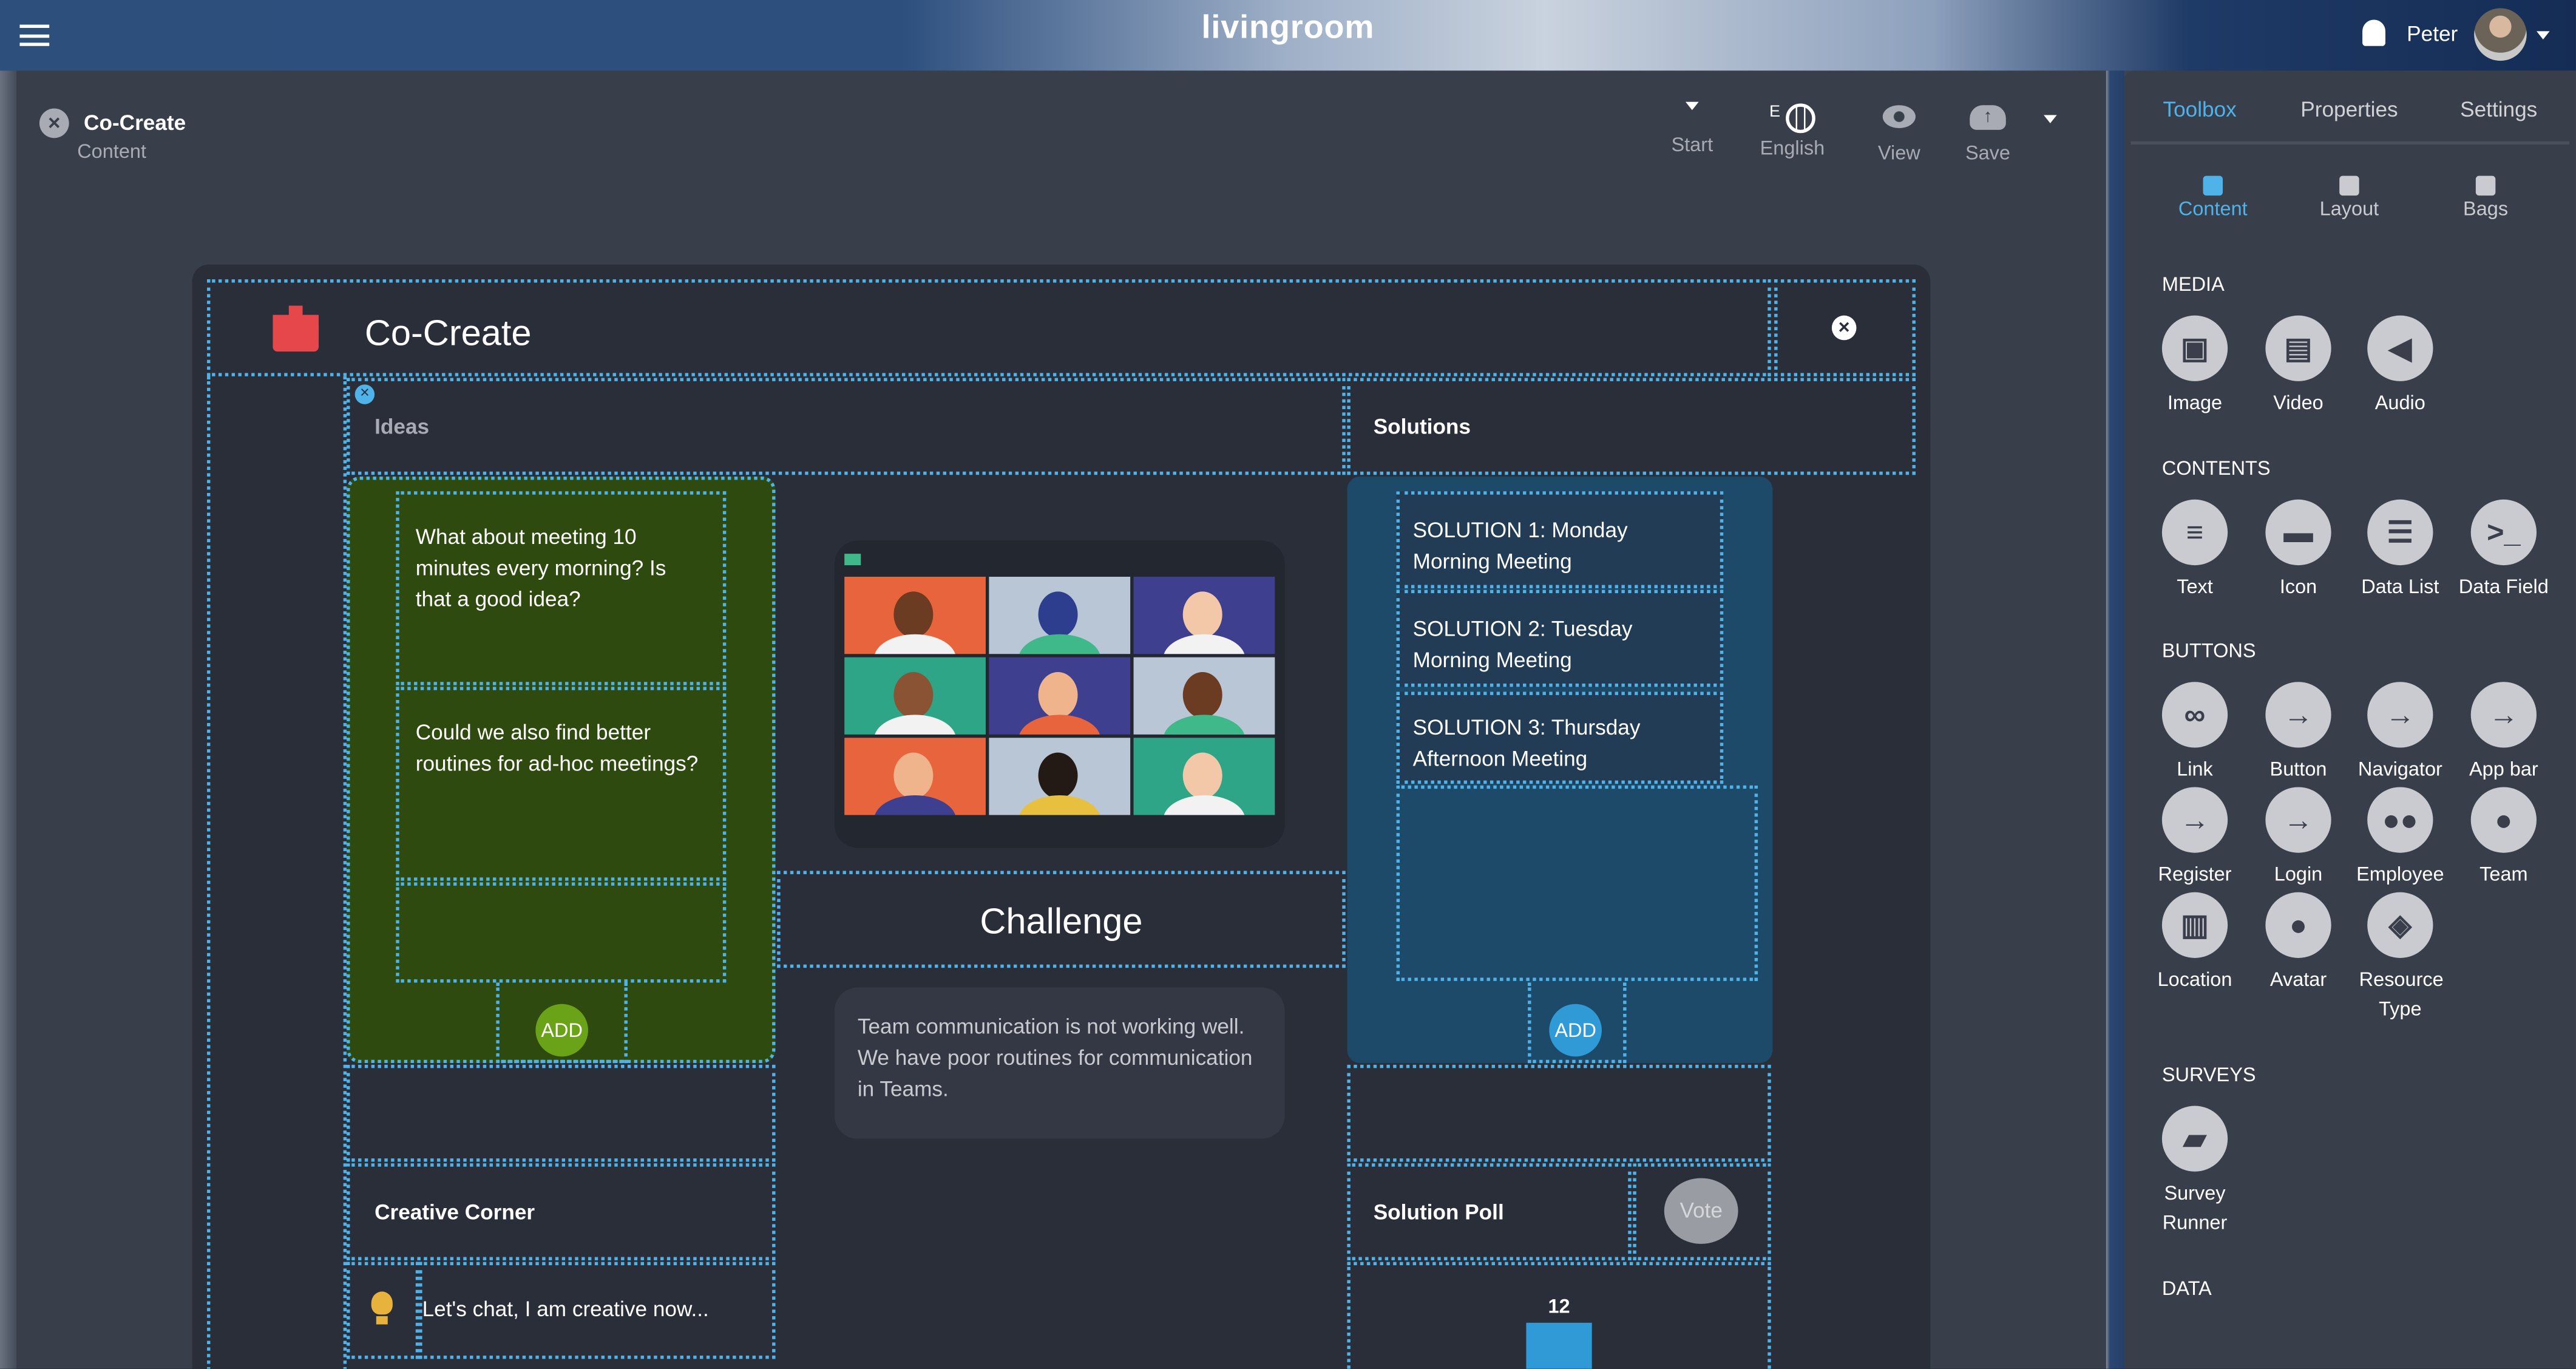  What do you see at coordinates (1559, 1306) in the screenshot?
I see `poll-bar-label: 12` at bounding box center [1559, 1306].